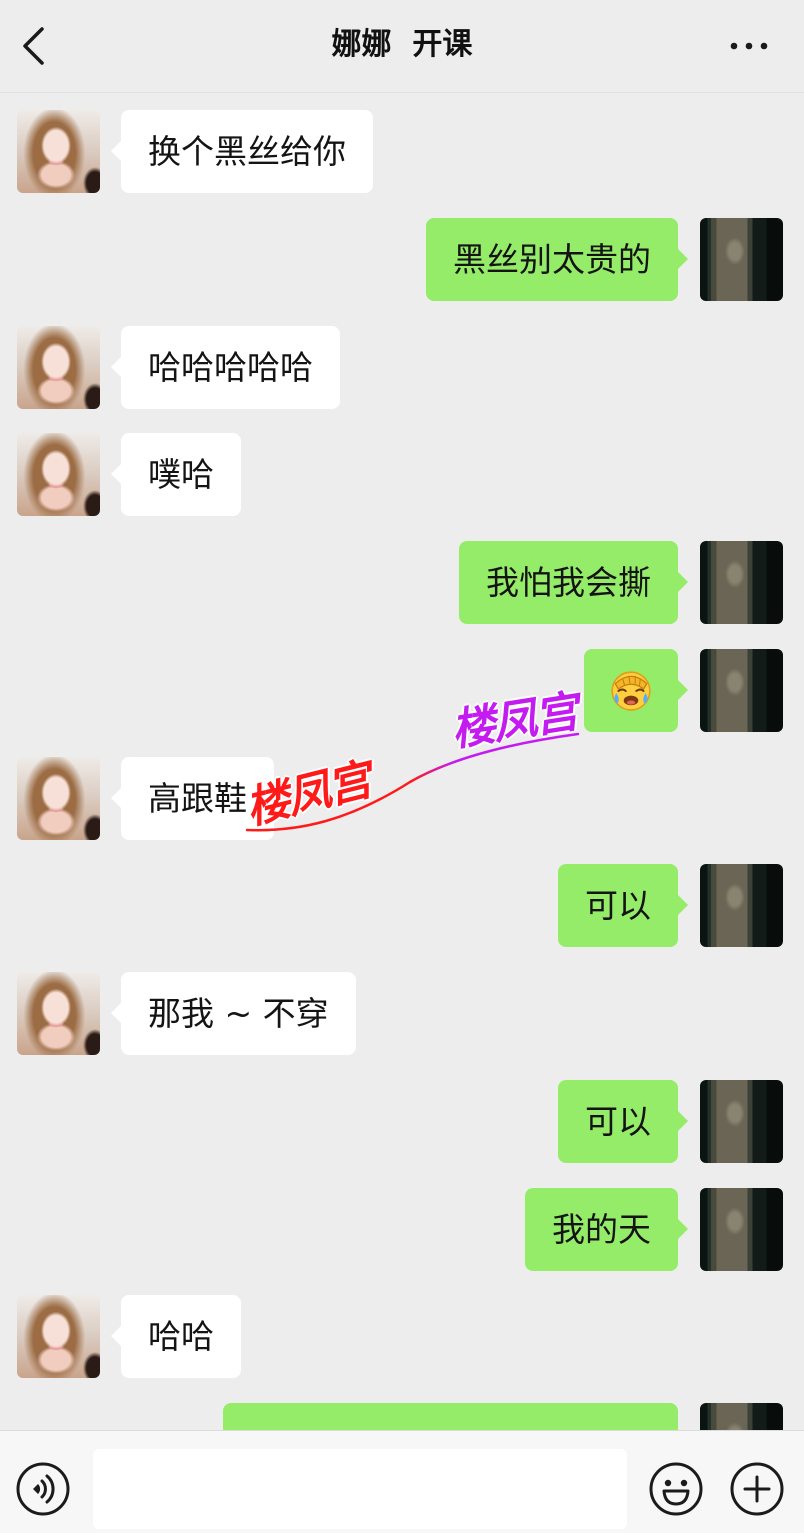 The image size is (804, 1533). What do you see at coordinates (552, 259) in the screenshot?
I see `message-text: 黑丝别太贵的` at bounding box center [552, 259].